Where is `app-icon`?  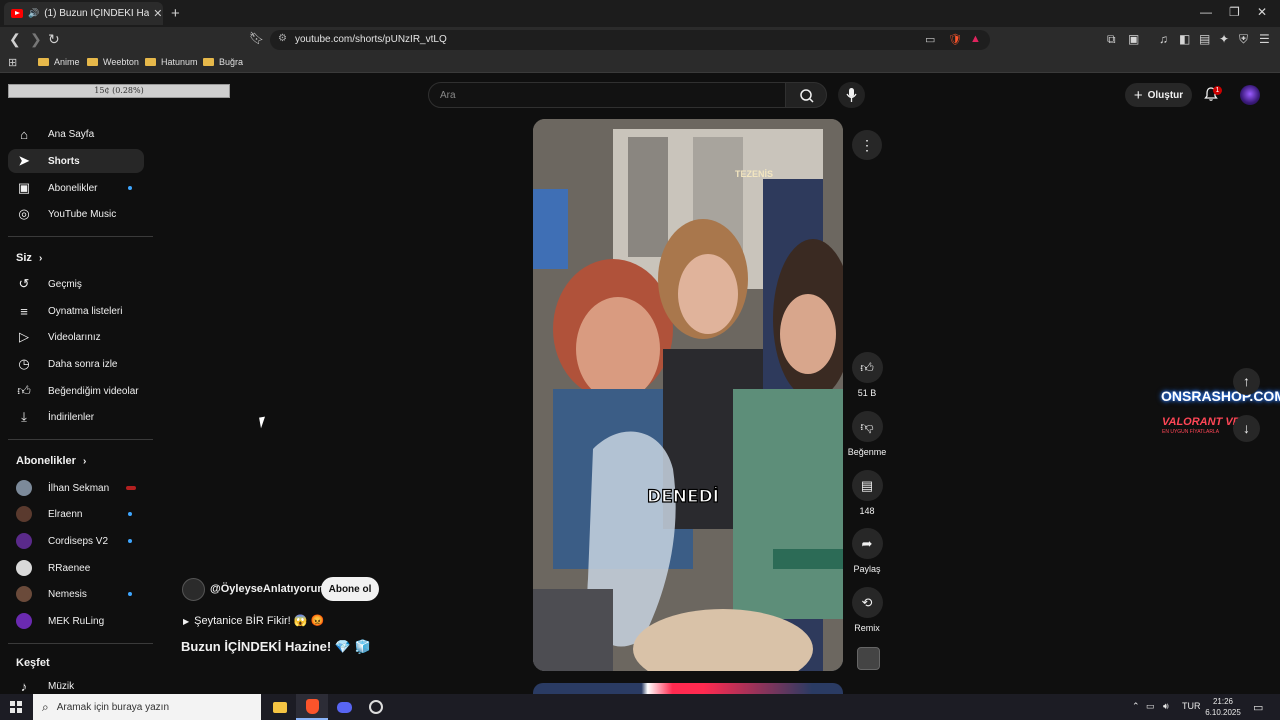 app-icon is located at coordinates (376, 707).